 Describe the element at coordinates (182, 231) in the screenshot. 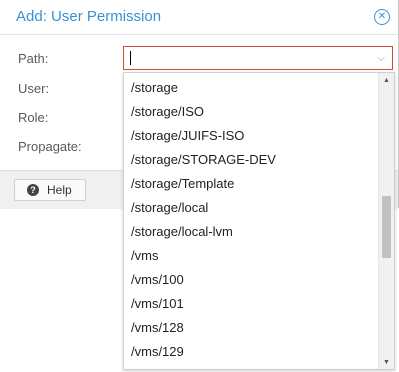

I see `dropdown-option: /storage/local-lvm` at that location.